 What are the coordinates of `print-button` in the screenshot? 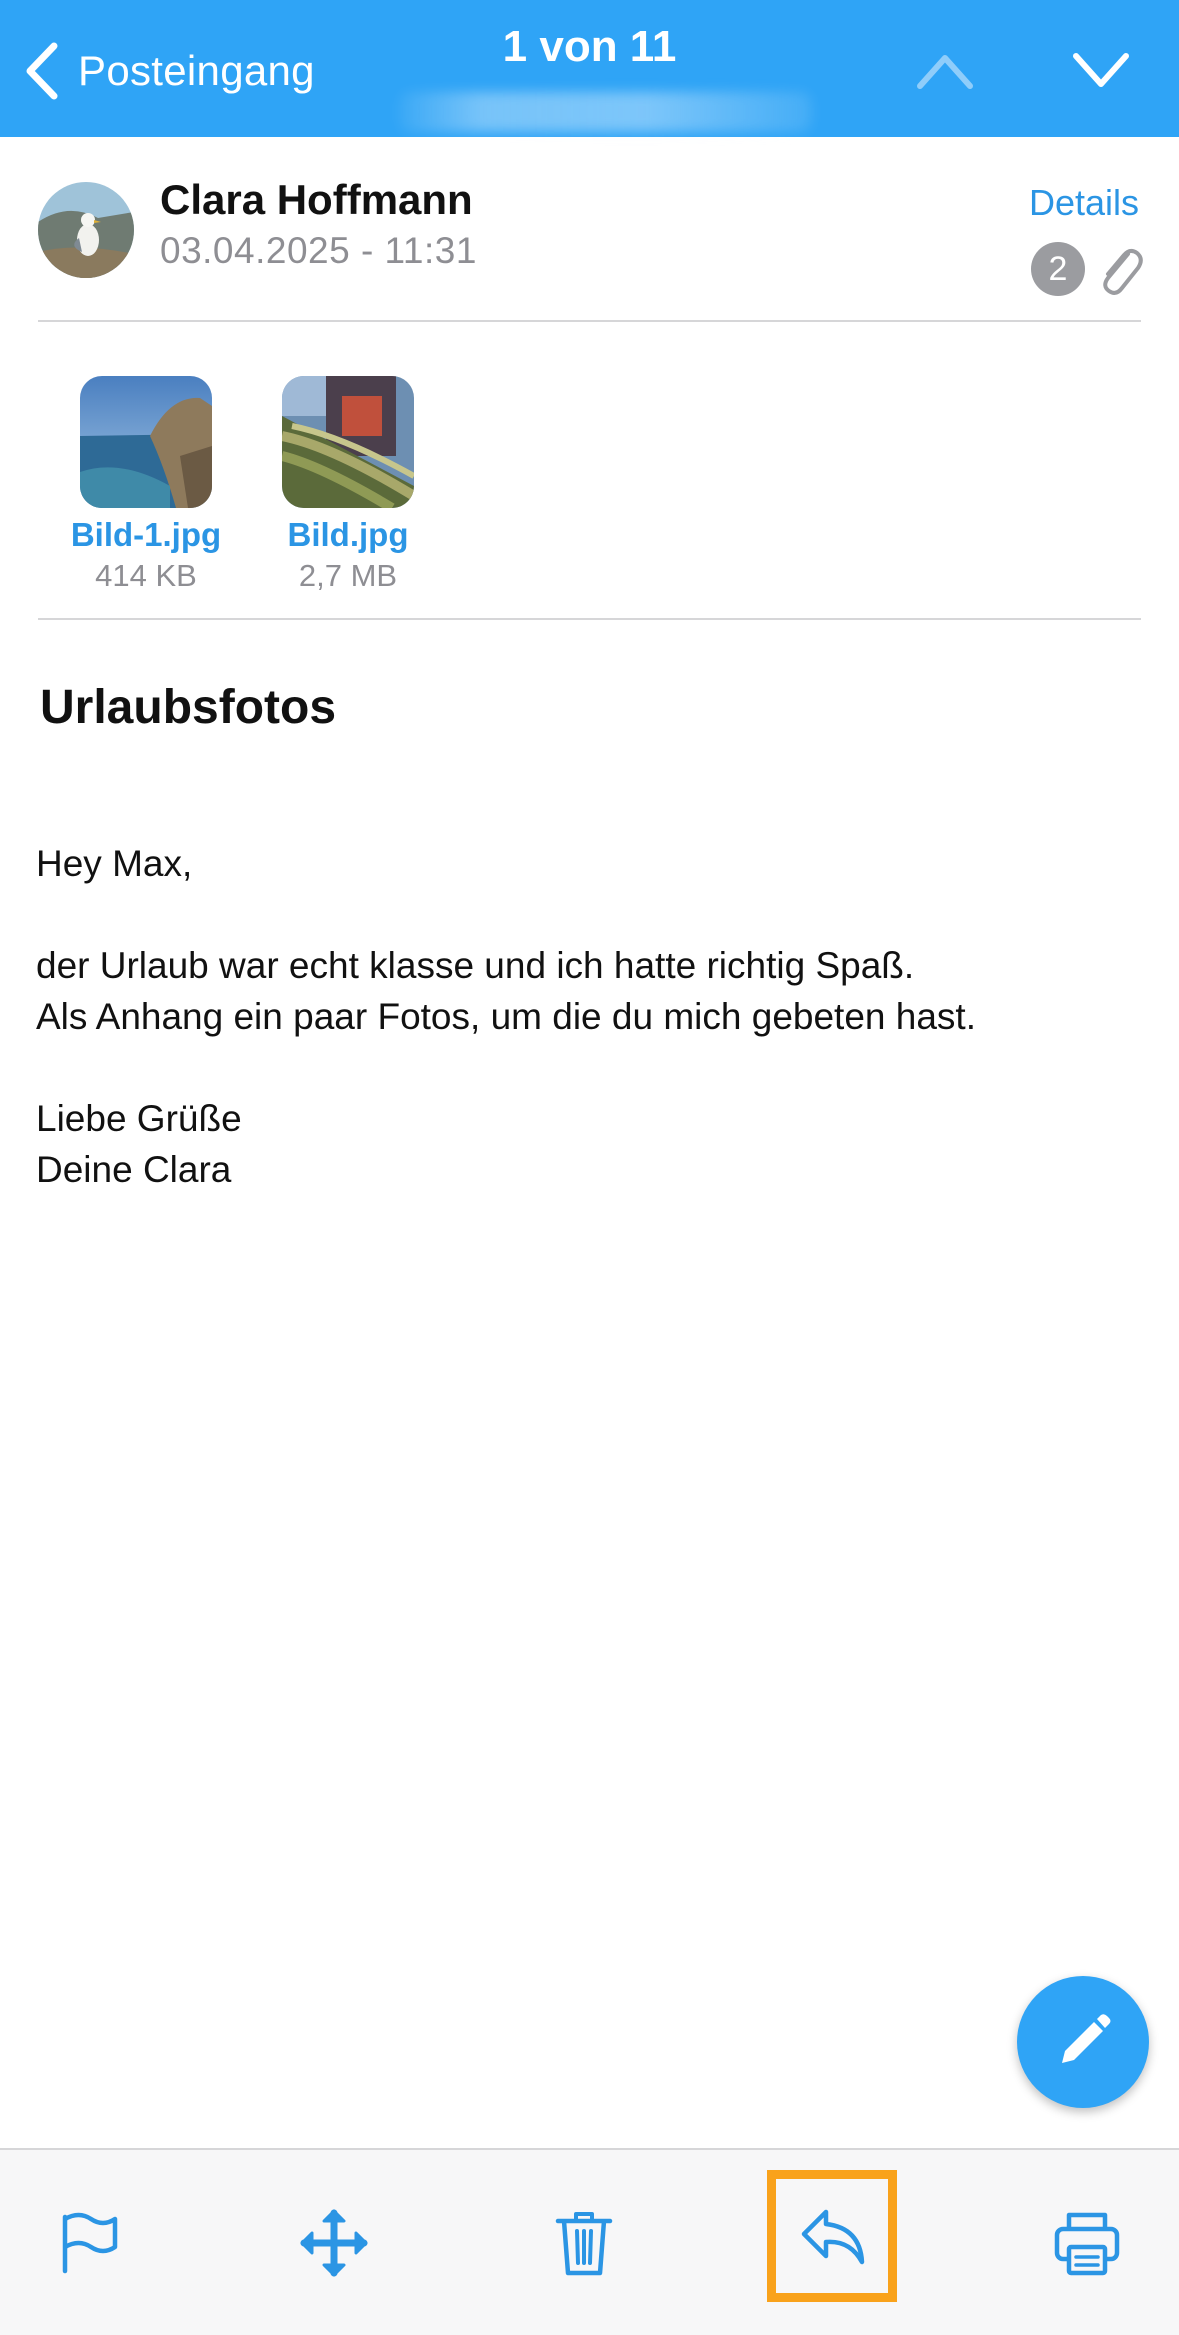 It's located at (1087, 2243).